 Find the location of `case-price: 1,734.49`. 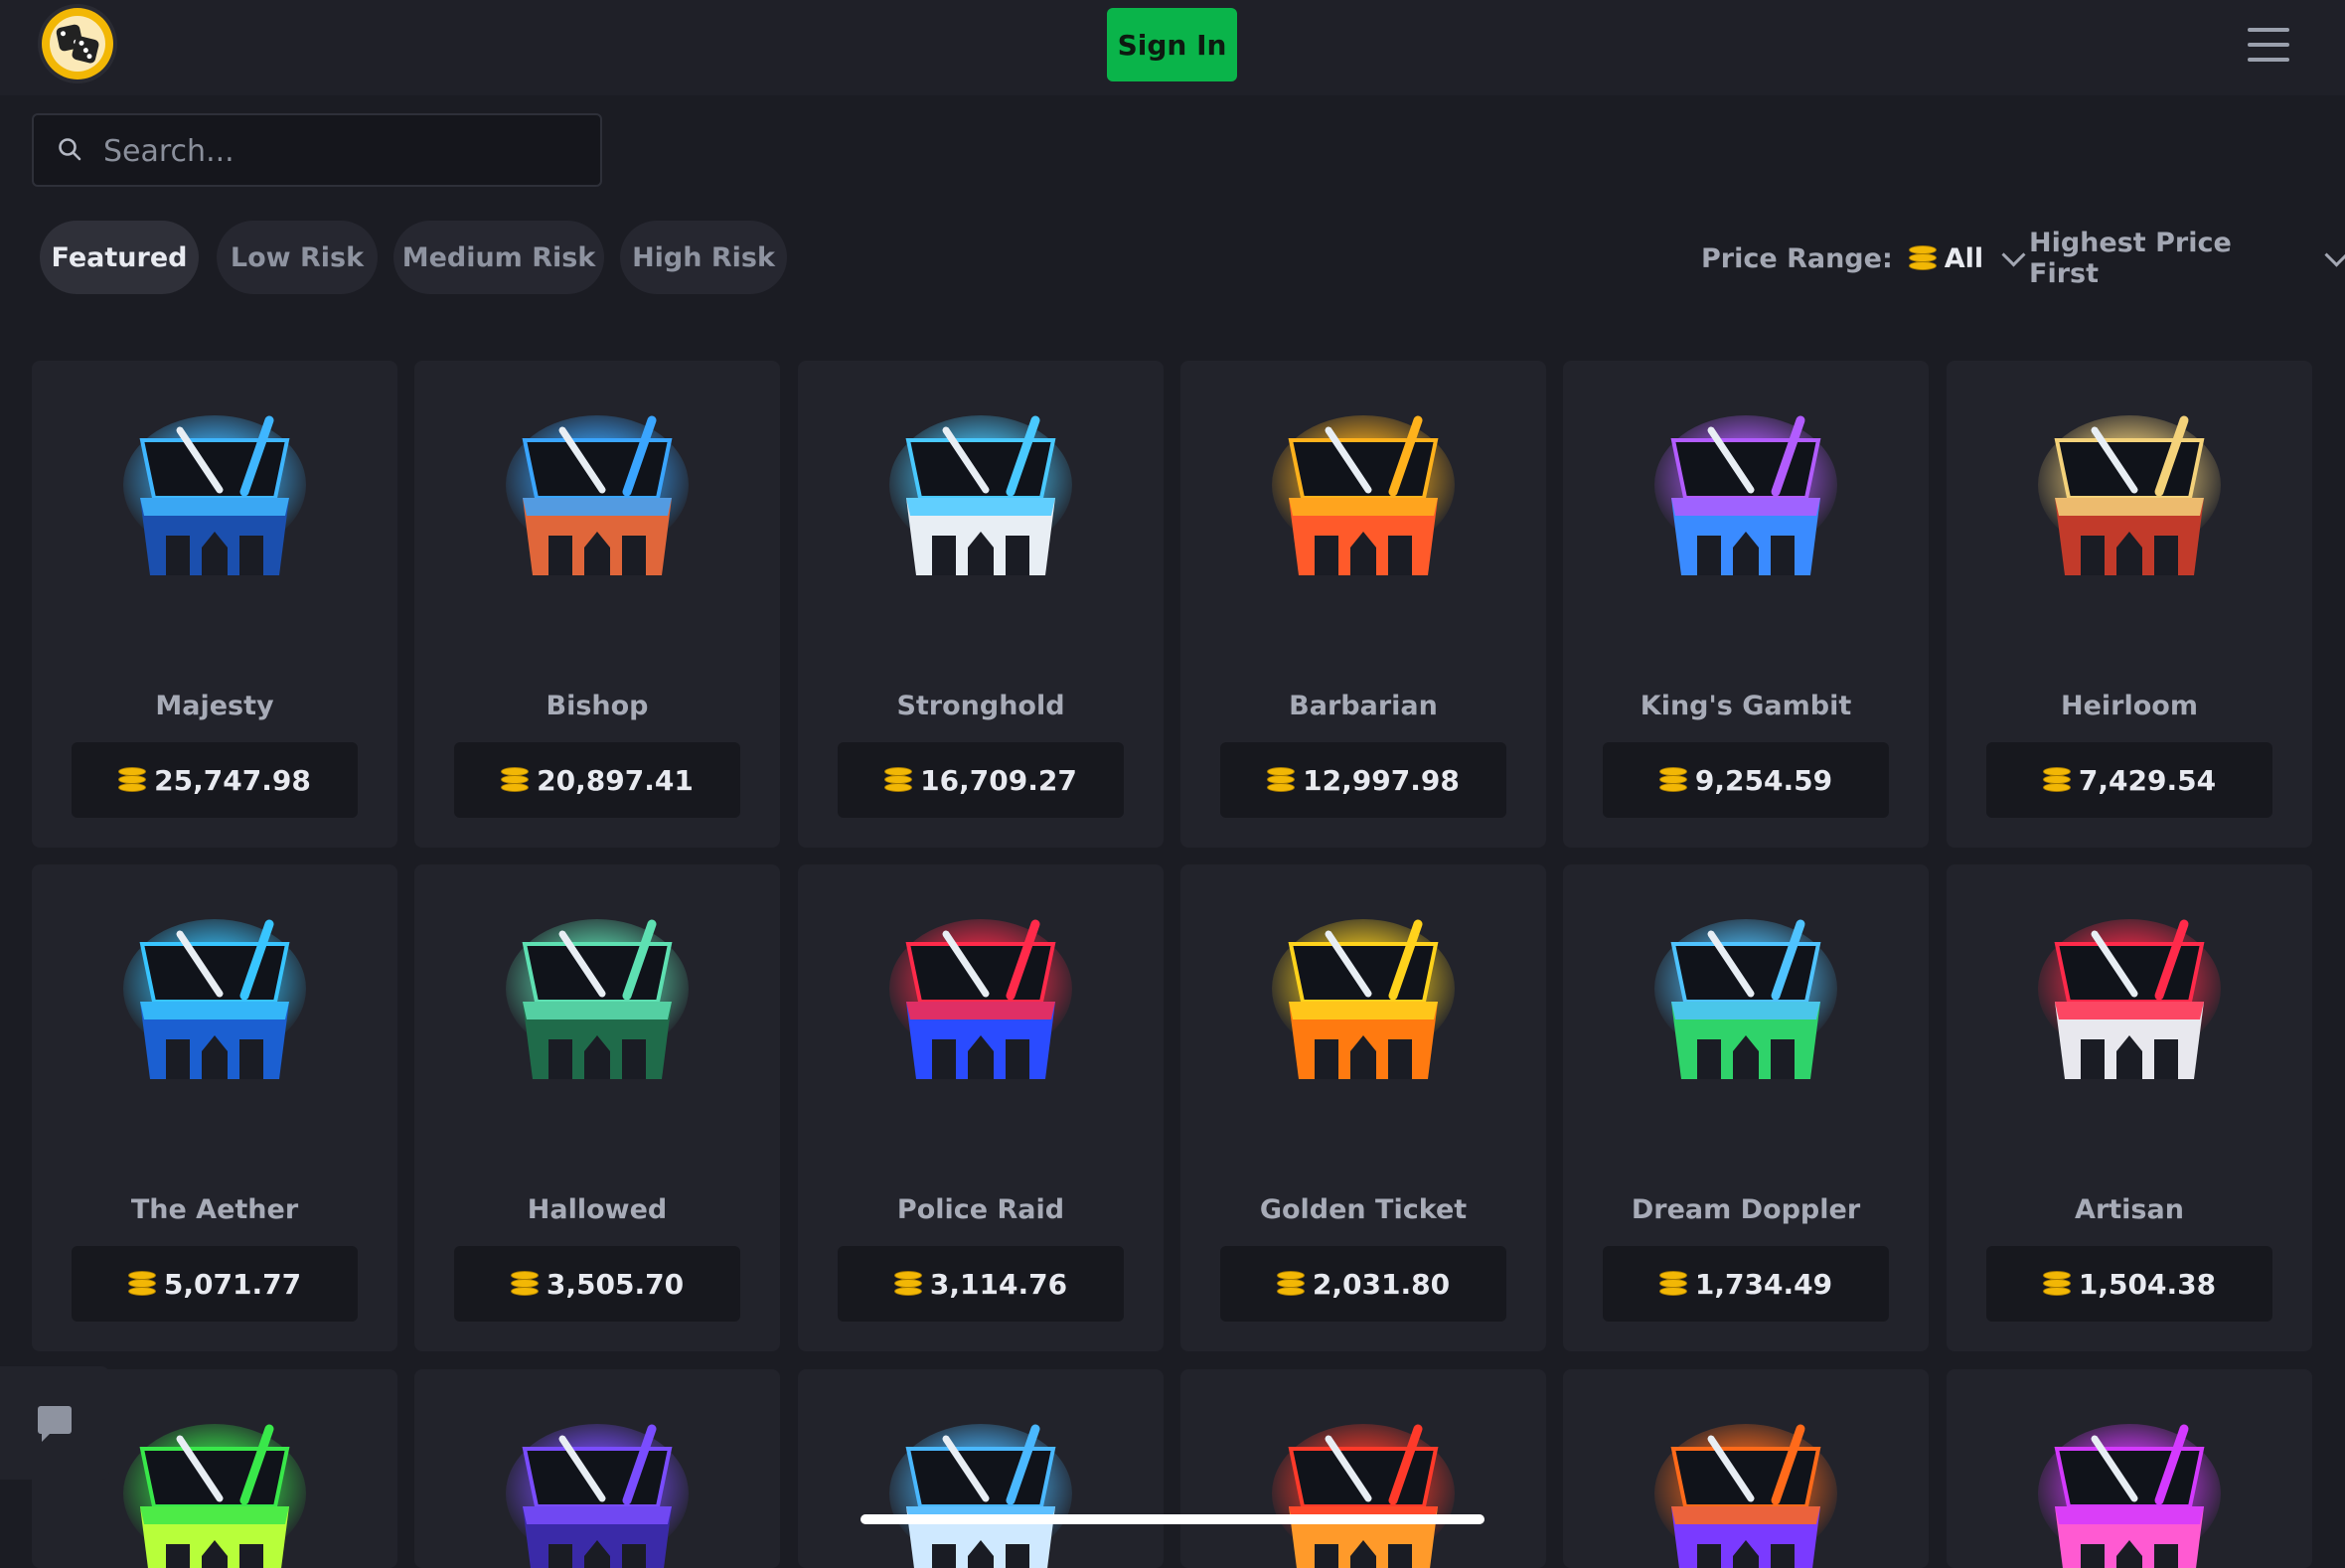

case-price: 1,734.49 is located at coordinates (1764, 1284).